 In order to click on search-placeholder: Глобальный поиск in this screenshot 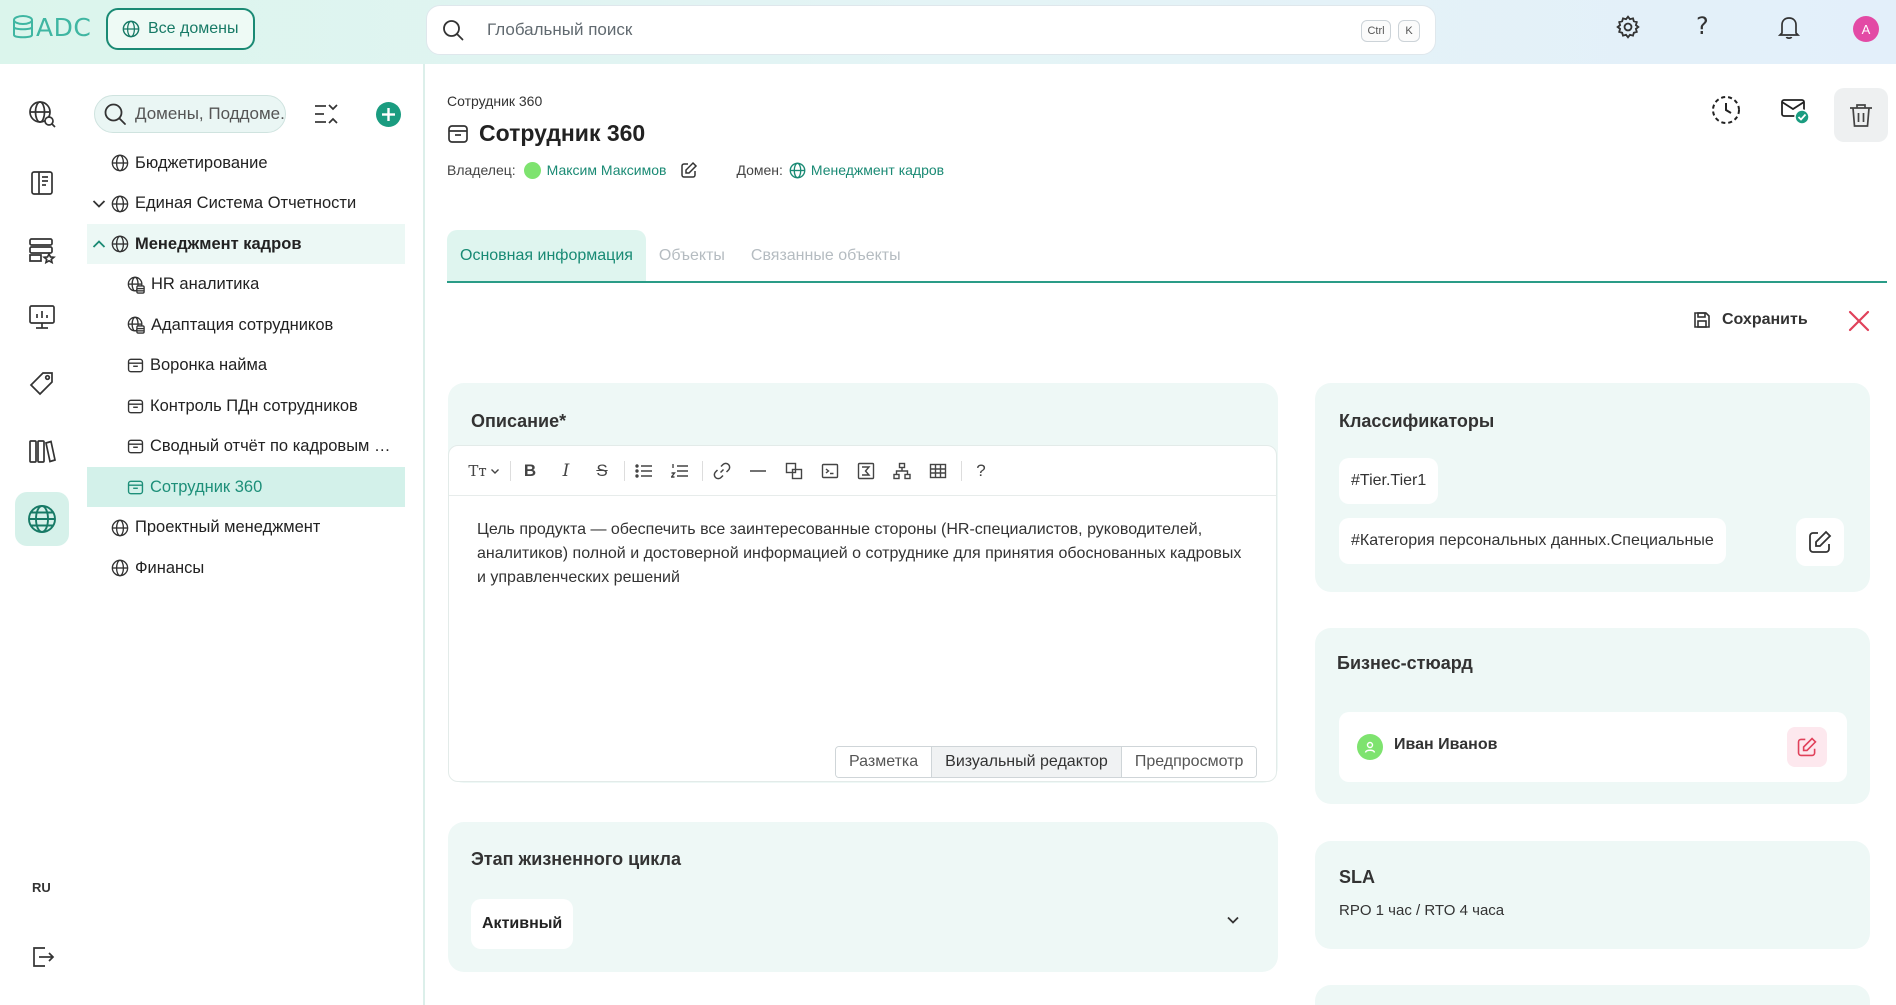, I will do `click(560, 29)`.